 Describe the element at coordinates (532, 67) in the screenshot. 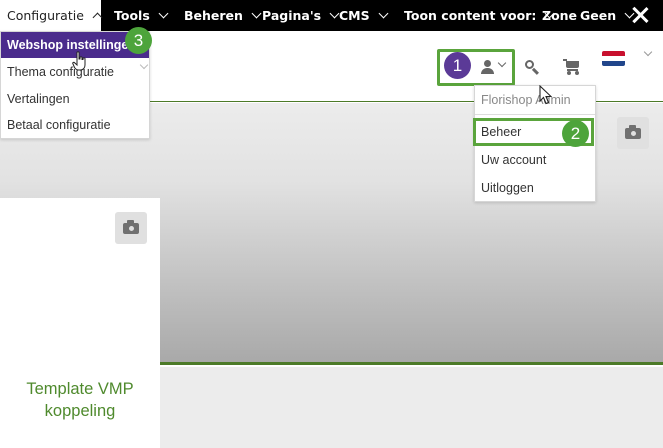

I see `search-icon` at that location.